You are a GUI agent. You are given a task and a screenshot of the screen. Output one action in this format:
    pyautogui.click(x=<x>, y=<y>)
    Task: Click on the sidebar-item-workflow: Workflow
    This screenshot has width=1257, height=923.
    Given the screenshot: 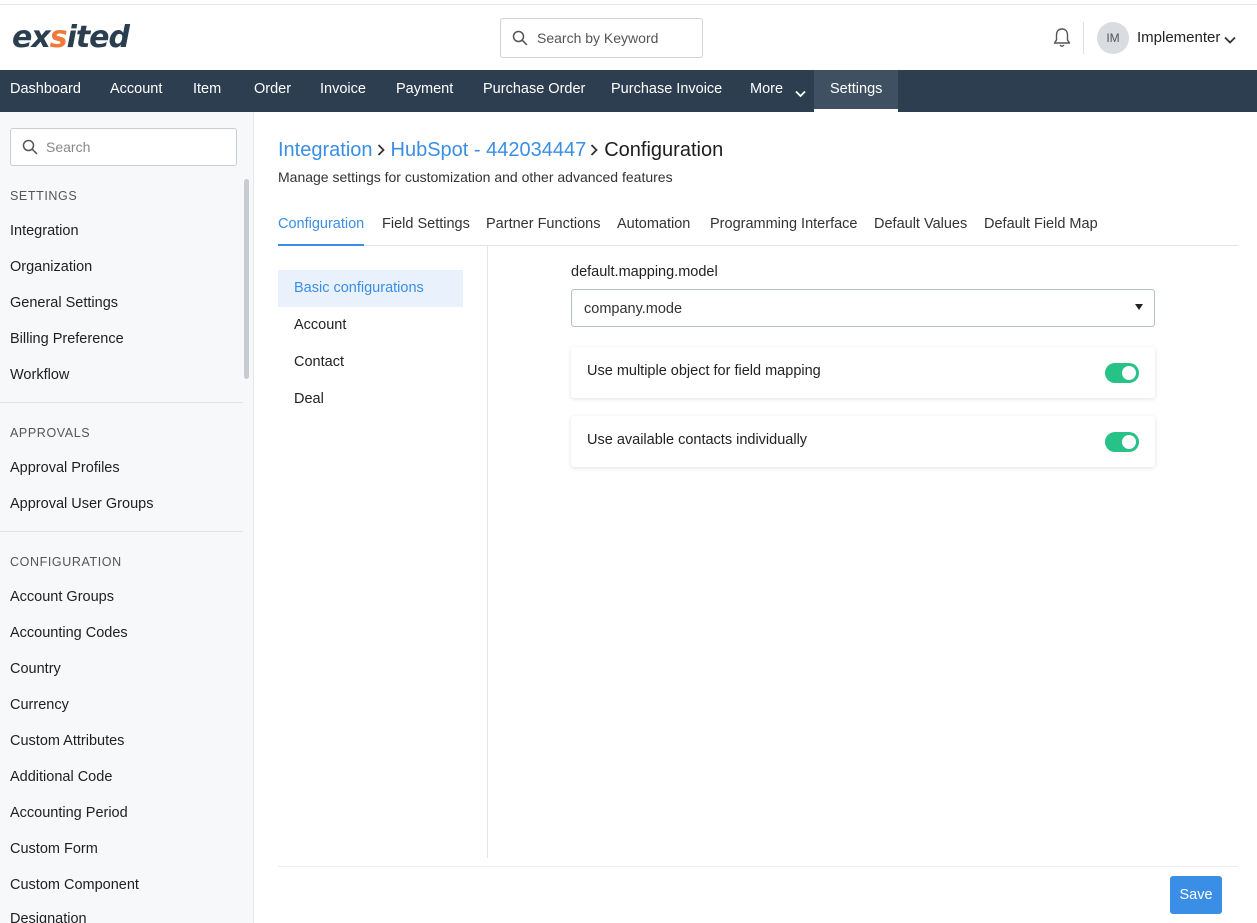 What is the action you would take?
    pyautogui.click(x=39, y=375)
    